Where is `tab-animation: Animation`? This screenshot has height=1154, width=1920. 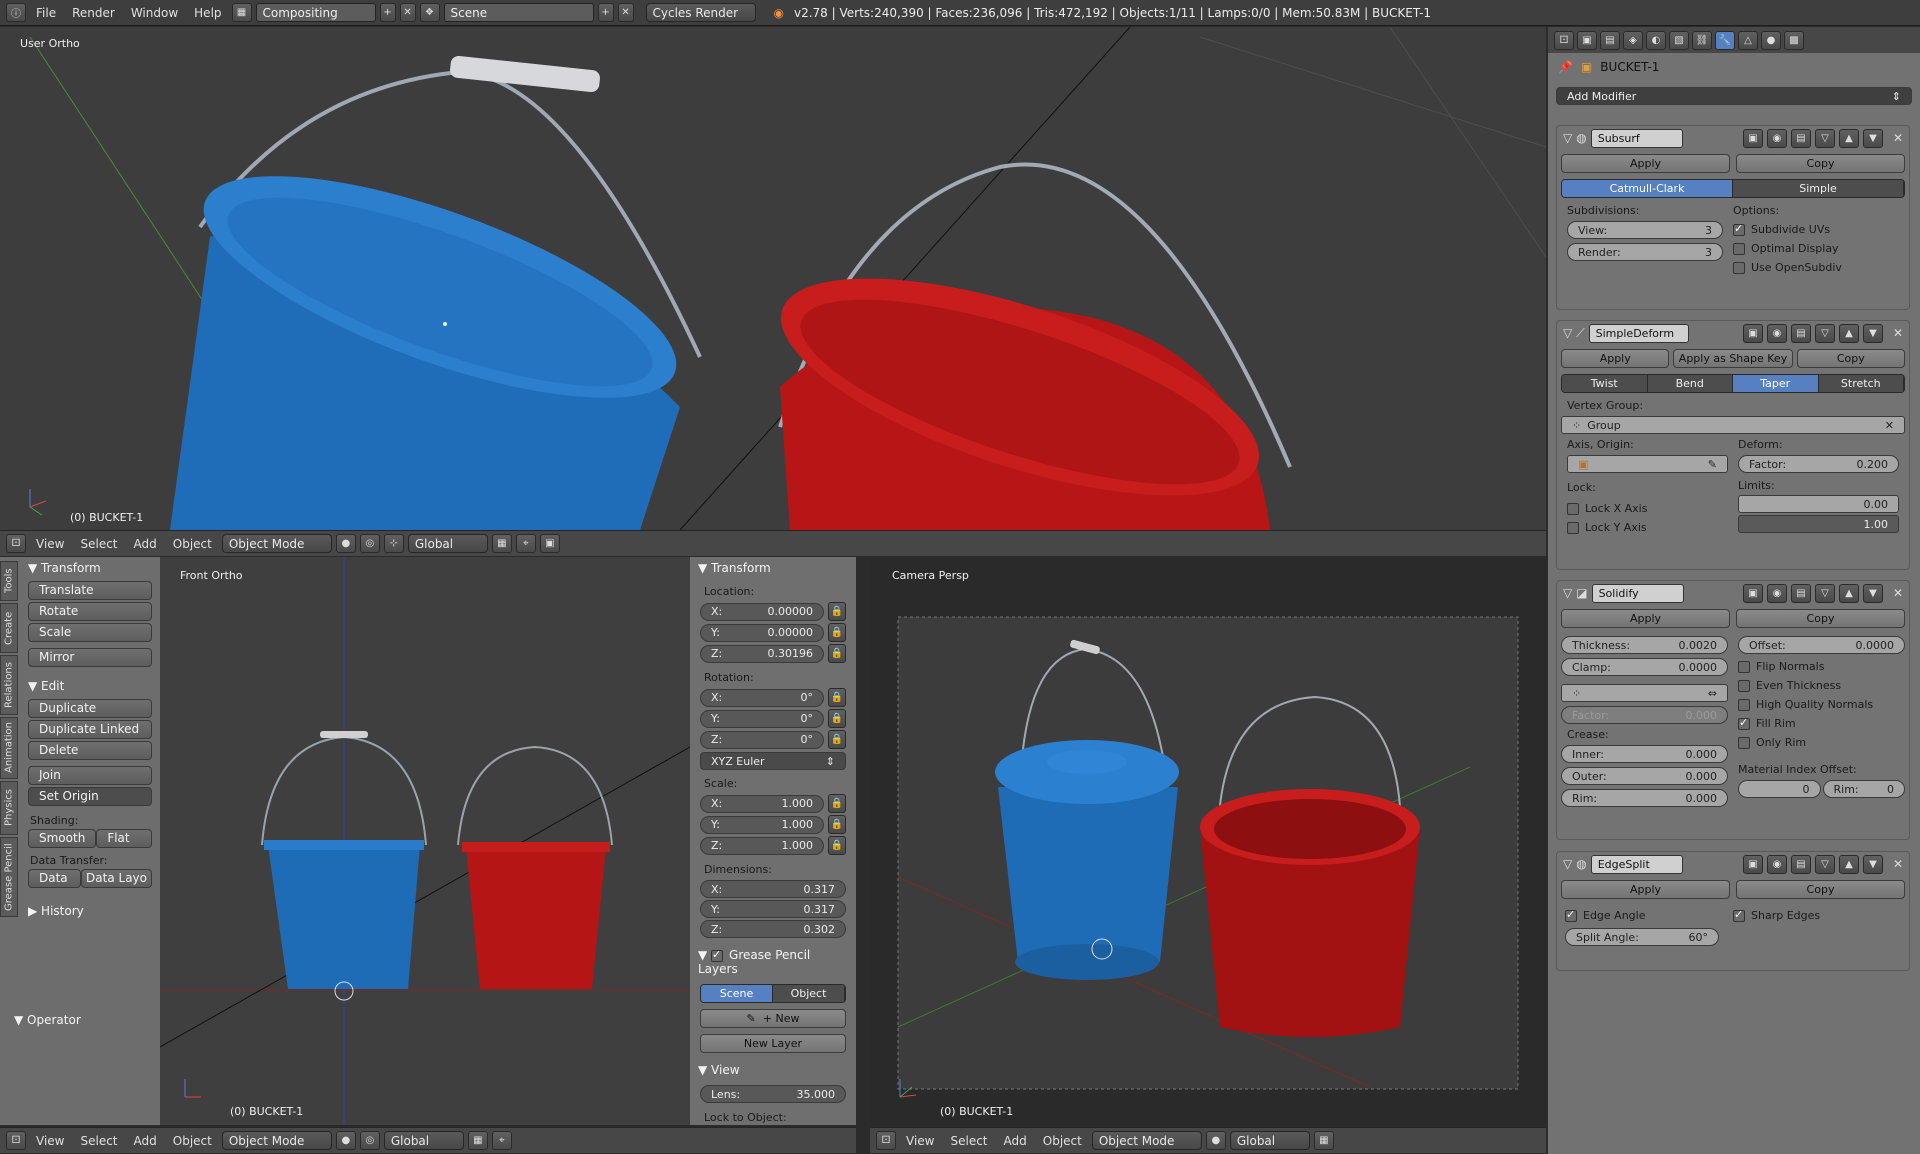 tab-animation: Animation is located at coordinates (9, 748).